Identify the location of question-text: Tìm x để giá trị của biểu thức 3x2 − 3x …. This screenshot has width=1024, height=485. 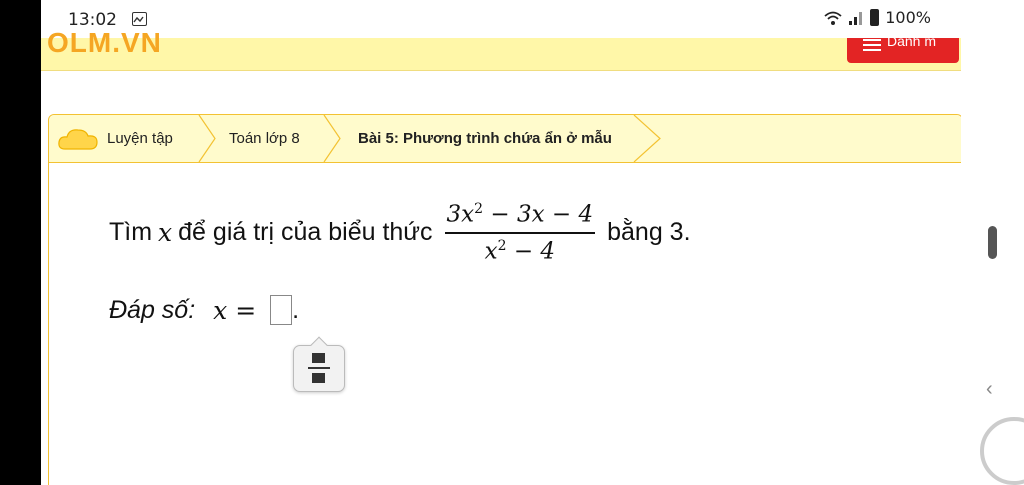
(400, 232).